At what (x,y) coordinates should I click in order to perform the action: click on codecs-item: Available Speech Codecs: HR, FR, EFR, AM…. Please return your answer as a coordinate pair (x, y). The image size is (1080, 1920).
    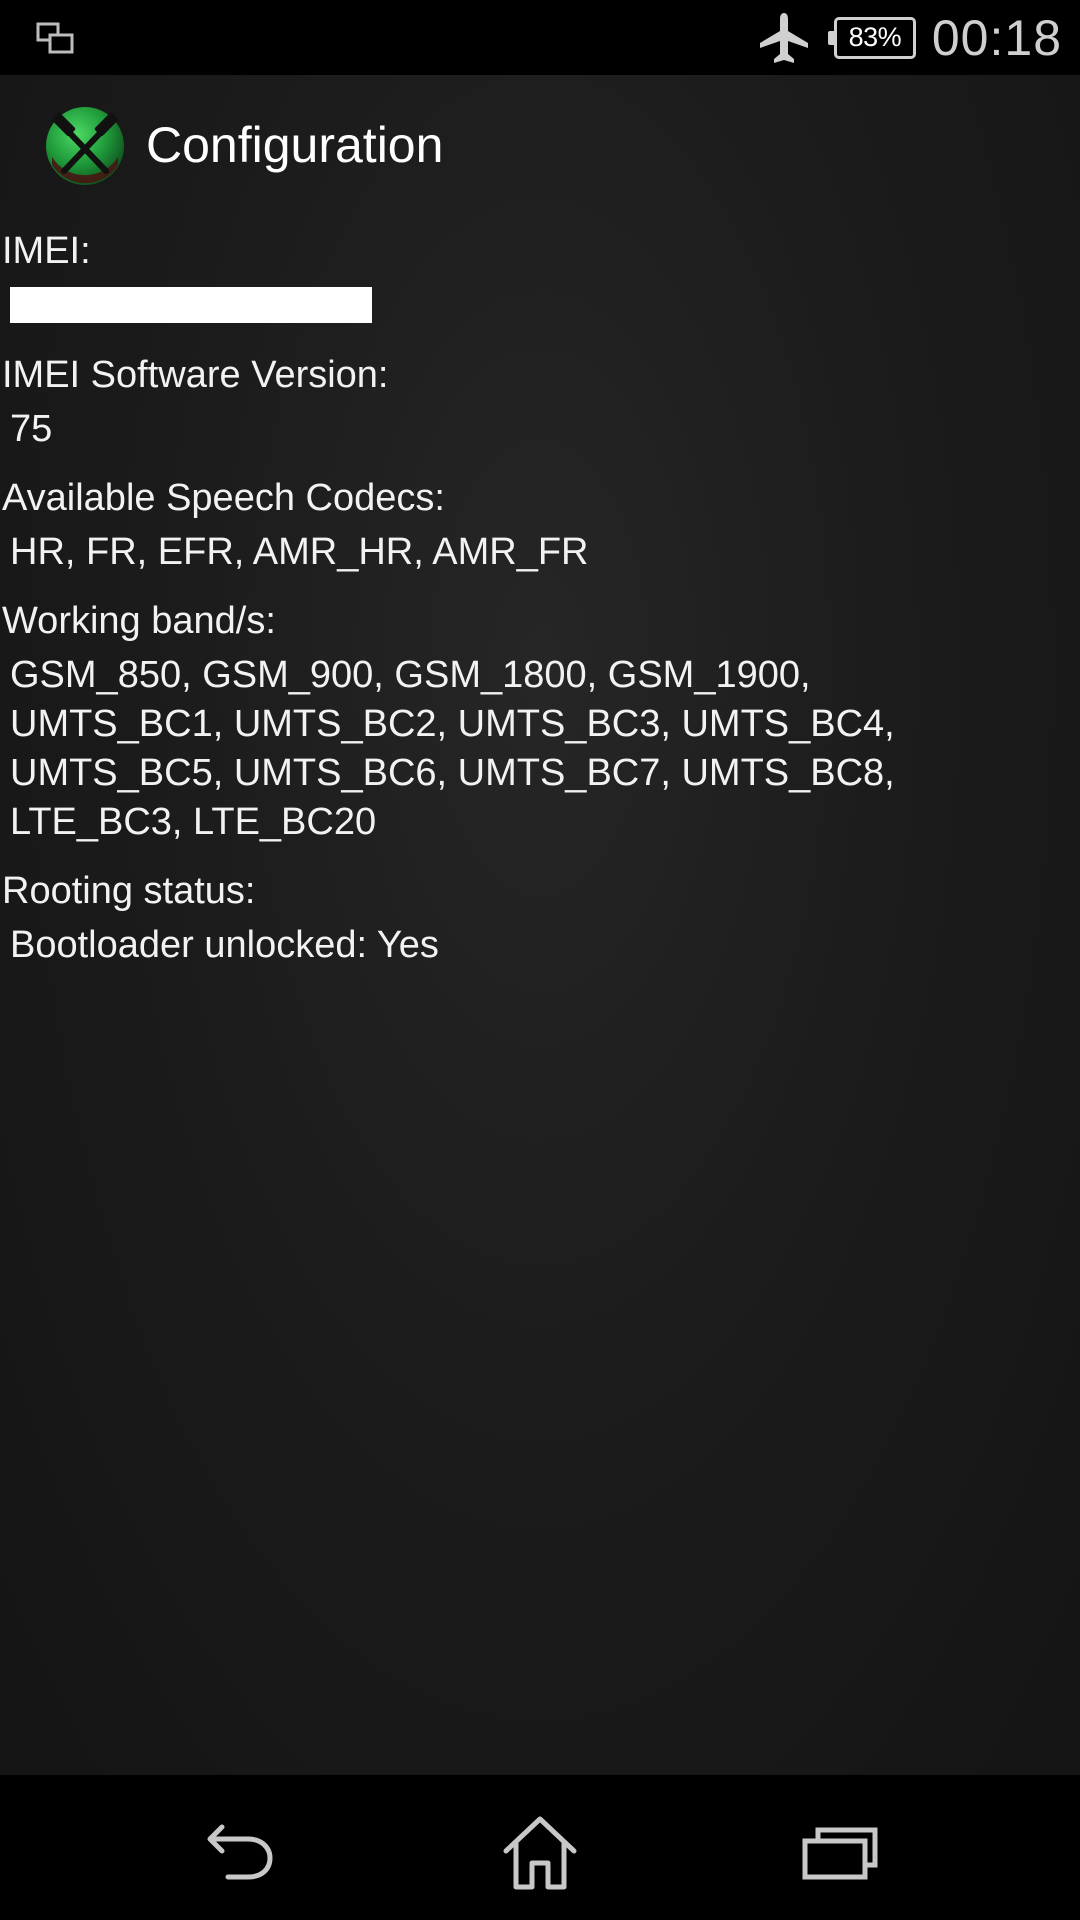
    Looking at the image, I should click on (540, 524).